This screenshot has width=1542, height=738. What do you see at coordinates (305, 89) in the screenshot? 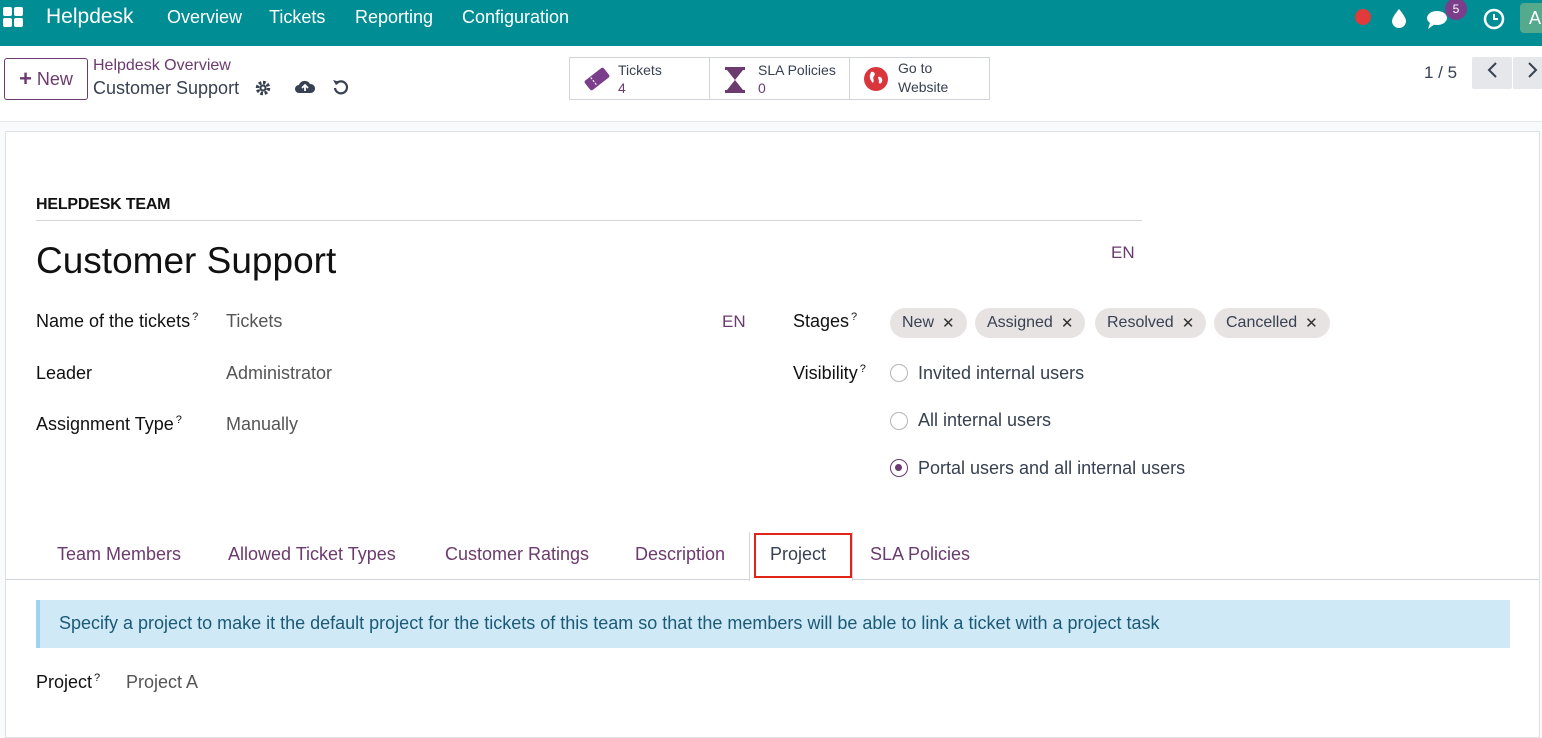
I see `save-cloud-icon` at bounding box center [305, 89].